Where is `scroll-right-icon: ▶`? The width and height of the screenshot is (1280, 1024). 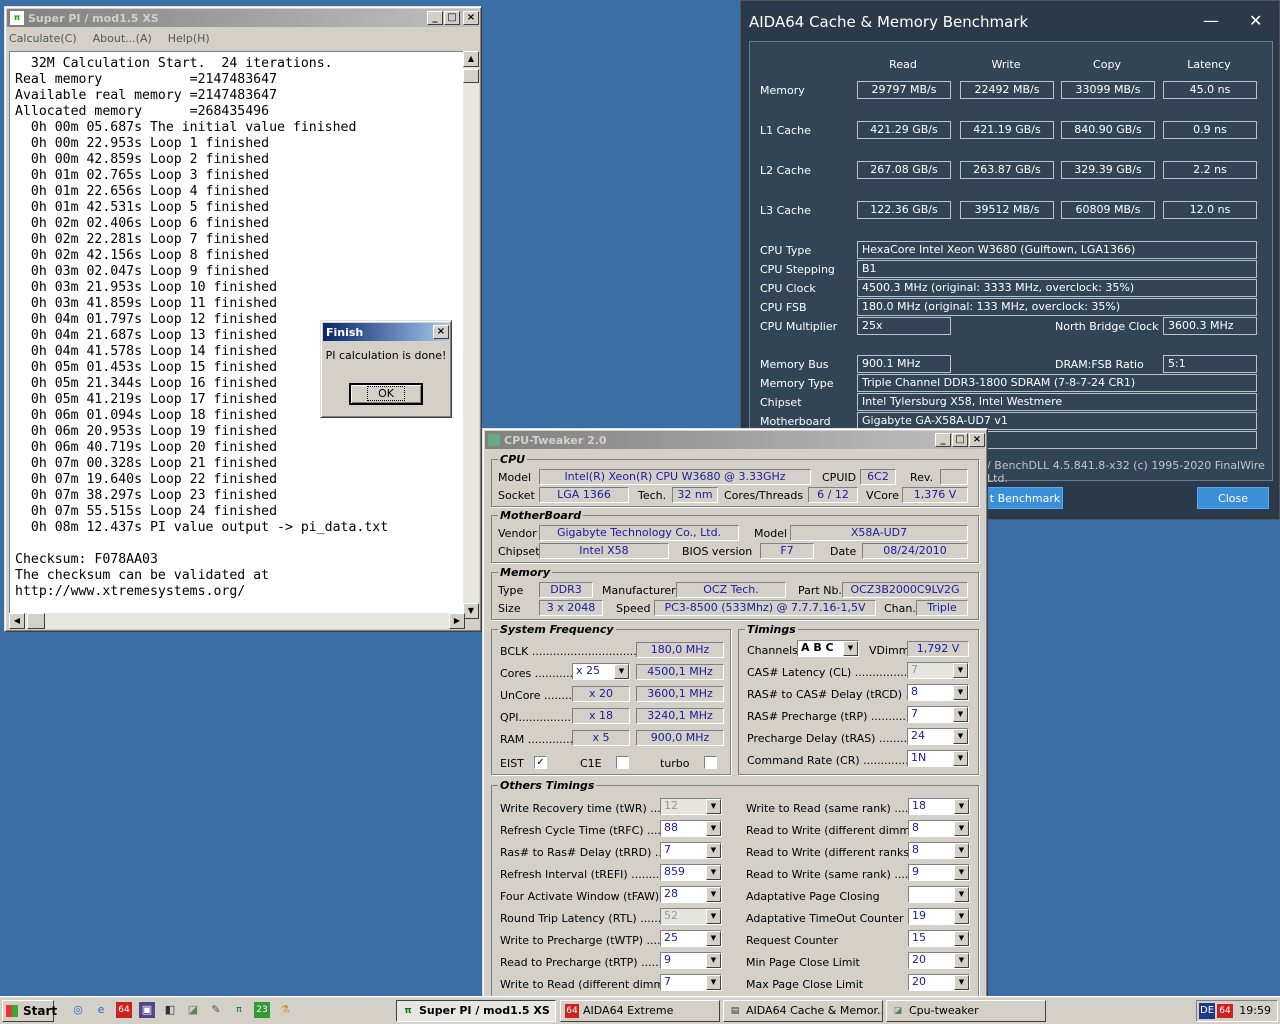
scroll-right-icon: ▶ is located at coordinates (457, 621).